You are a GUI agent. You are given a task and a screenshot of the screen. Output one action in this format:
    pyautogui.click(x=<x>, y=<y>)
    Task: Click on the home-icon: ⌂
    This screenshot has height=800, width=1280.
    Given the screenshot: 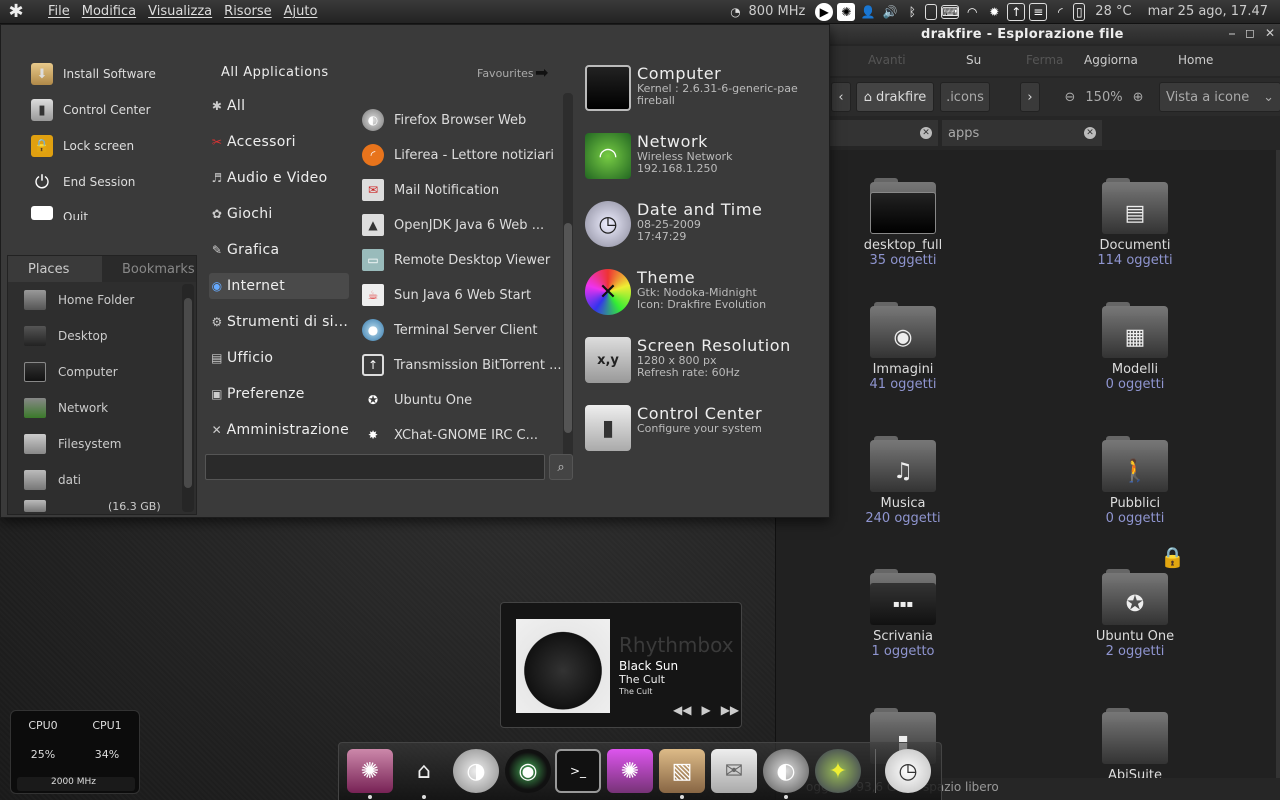 What is the action you would take?
    pyautogui.click(x=424, y=771)
    